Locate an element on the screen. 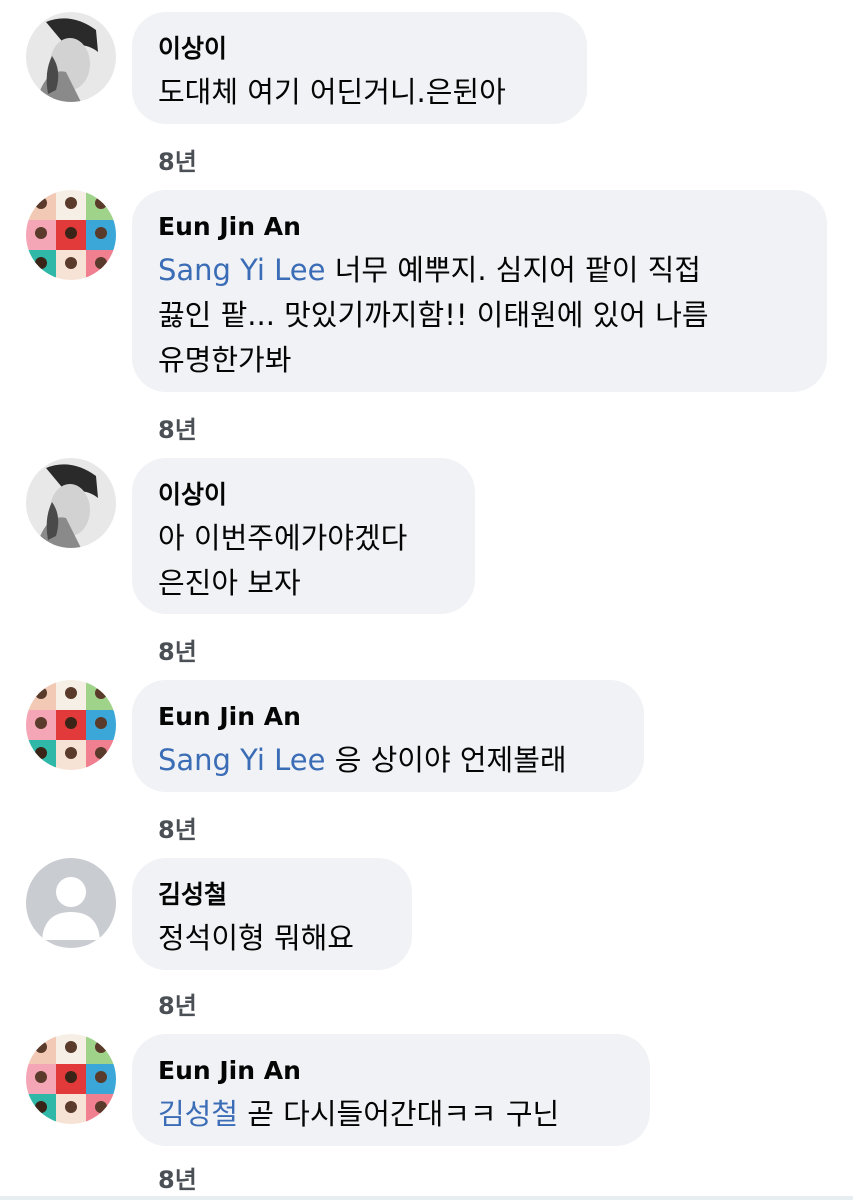 The height and width of the screenshot is (1200, 853). bottom-divider is located at coordinates (426, 1198).